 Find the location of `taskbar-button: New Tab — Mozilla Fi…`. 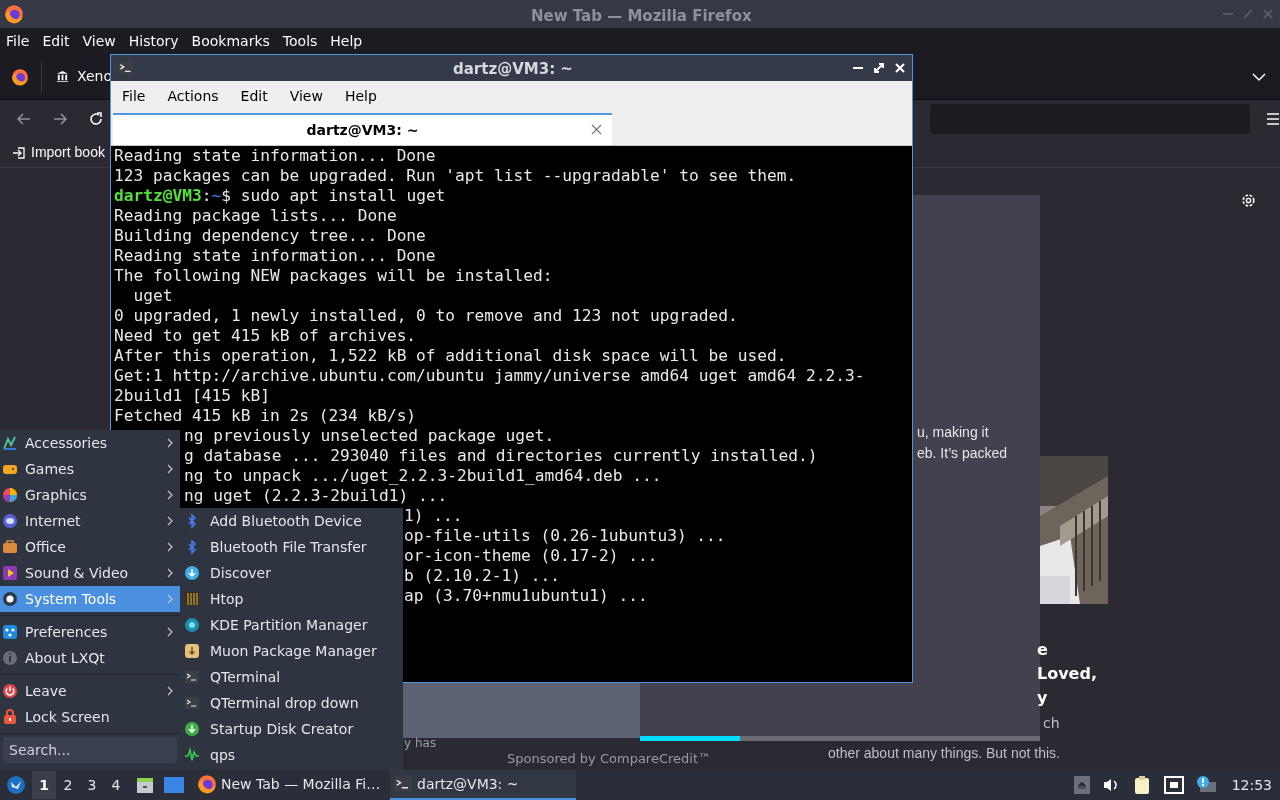

taskbar-button: New Tab — Mozilla Fi… is located at coordinates (287, 785).